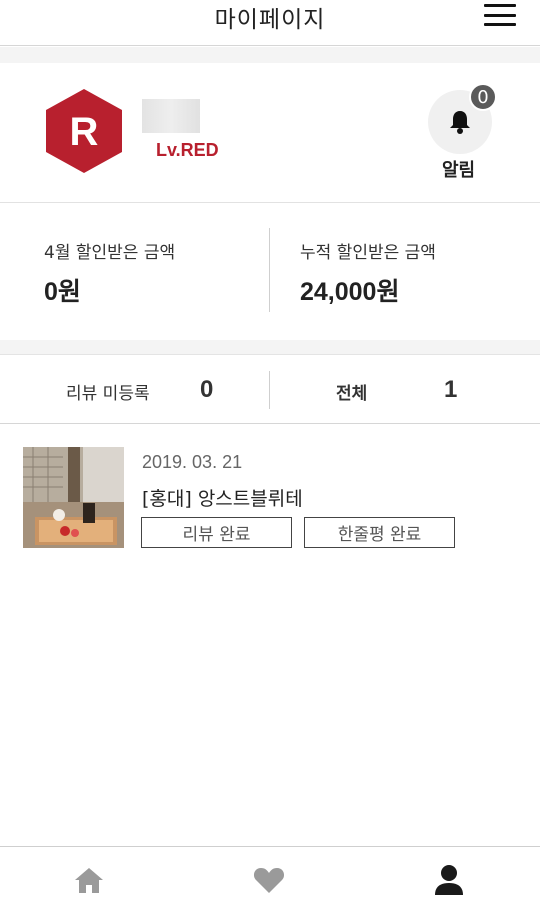 The image size is (540, 916). I want to click on store-thumbnail, so click(73, 497).